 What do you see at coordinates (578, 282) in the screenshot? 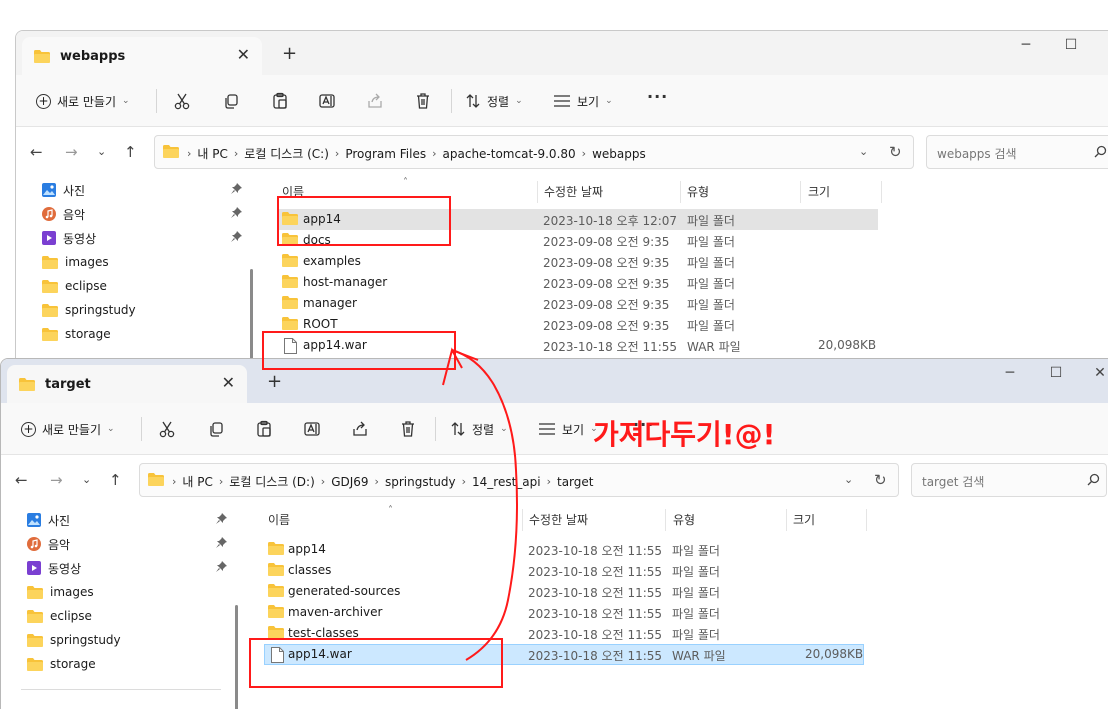
I see `table-row: host-manager 2023-09-08 오전 9:35 파일 폴더` at bounding box center [578, 282].